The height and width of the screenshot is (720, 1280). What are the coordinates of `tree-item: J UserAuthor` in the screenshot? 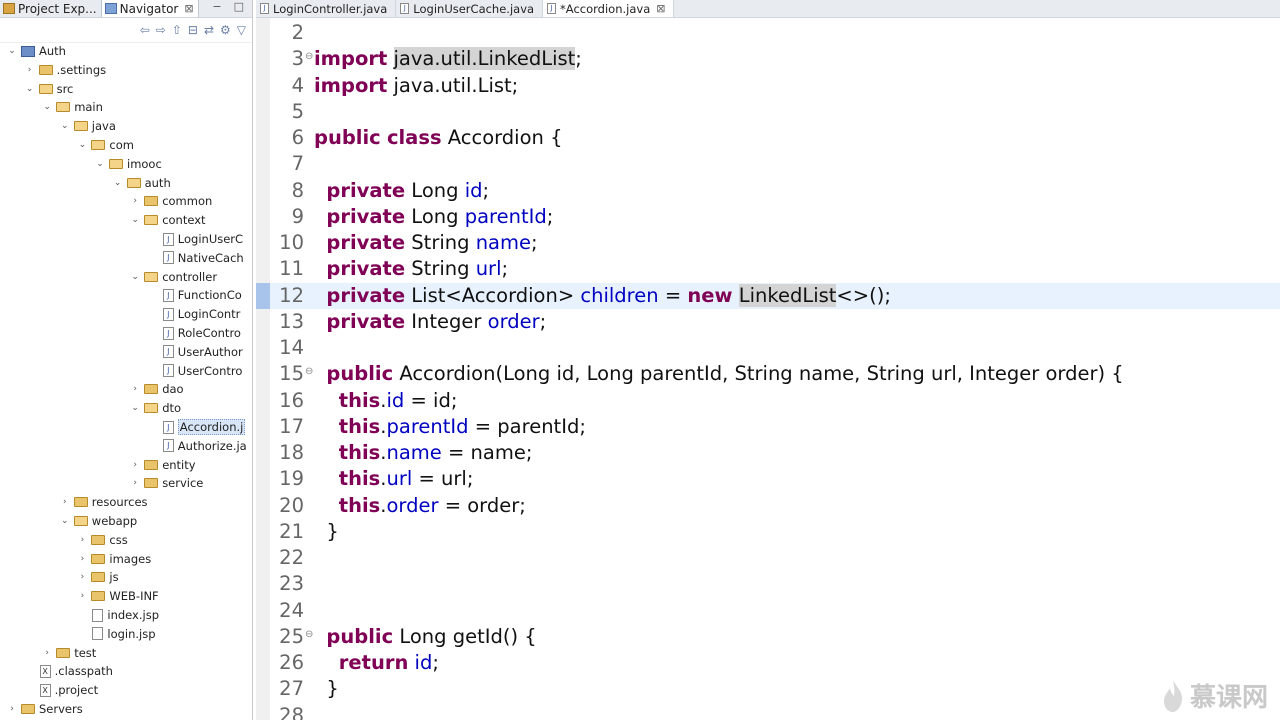 It's located at (195, 351).